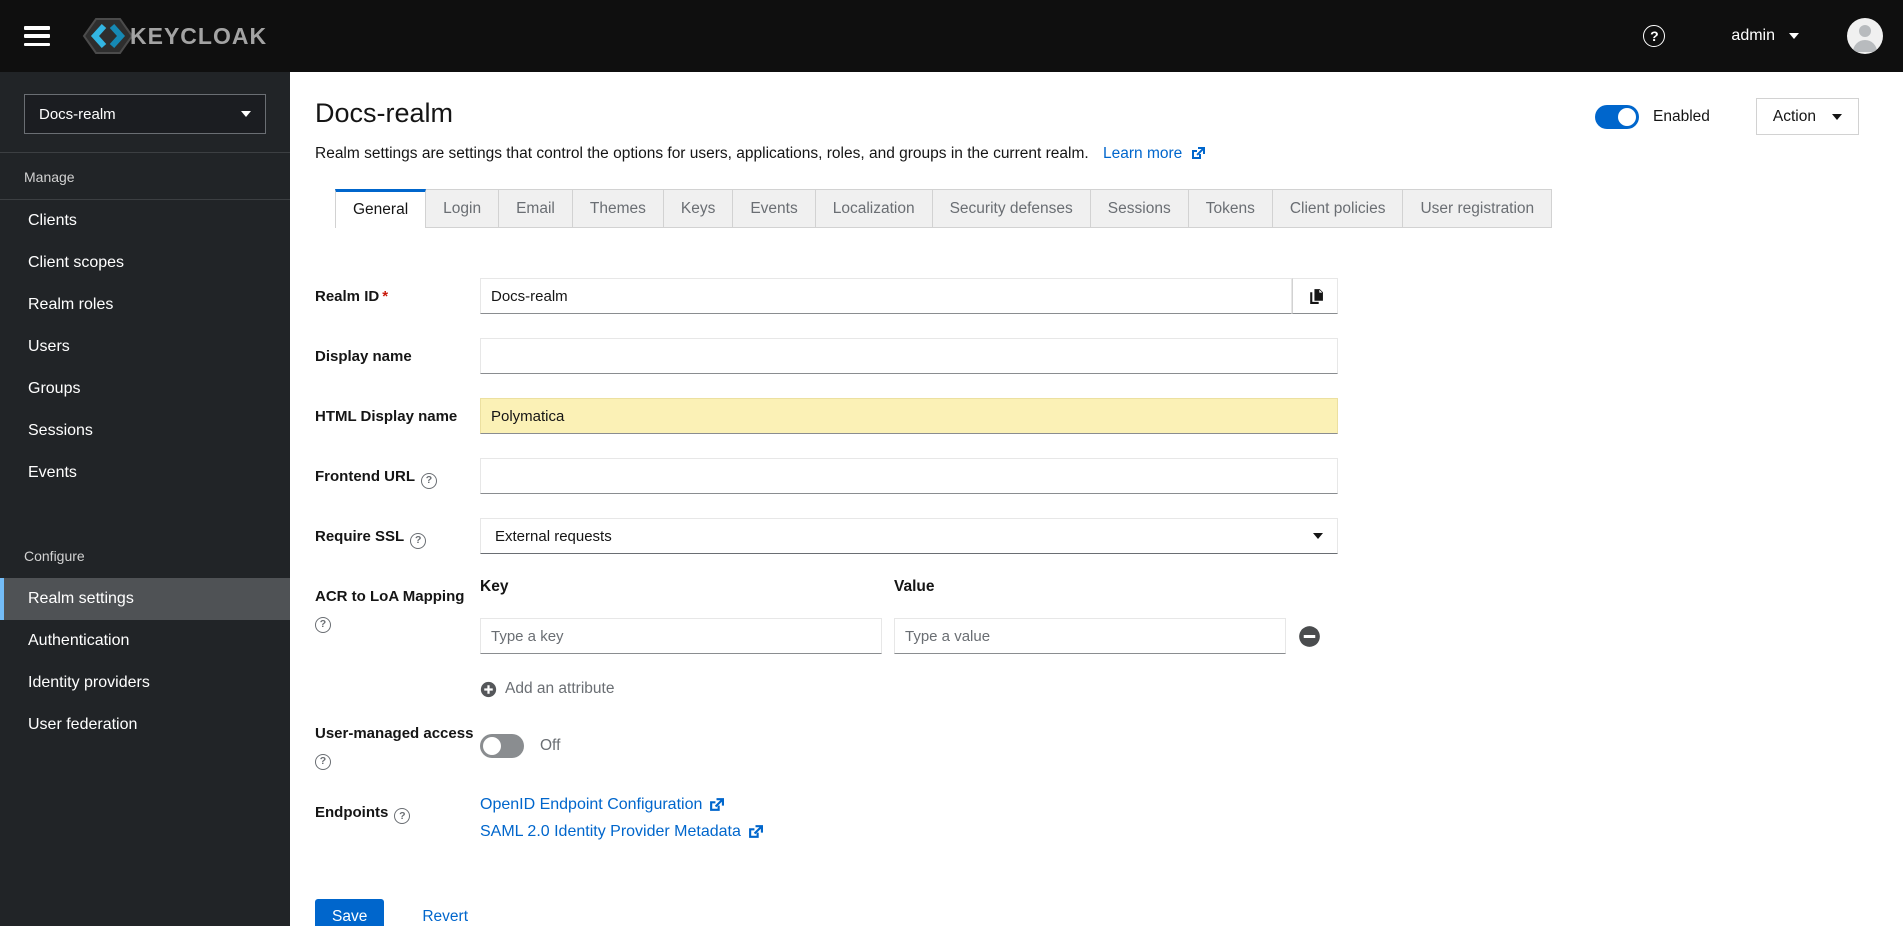 This screenshot has width=1903, height=926. What do you see at coordinates (1478, 208) in the screenshot?
I see `tab-user-registration: User registration` at bounding box center [1478, 208].